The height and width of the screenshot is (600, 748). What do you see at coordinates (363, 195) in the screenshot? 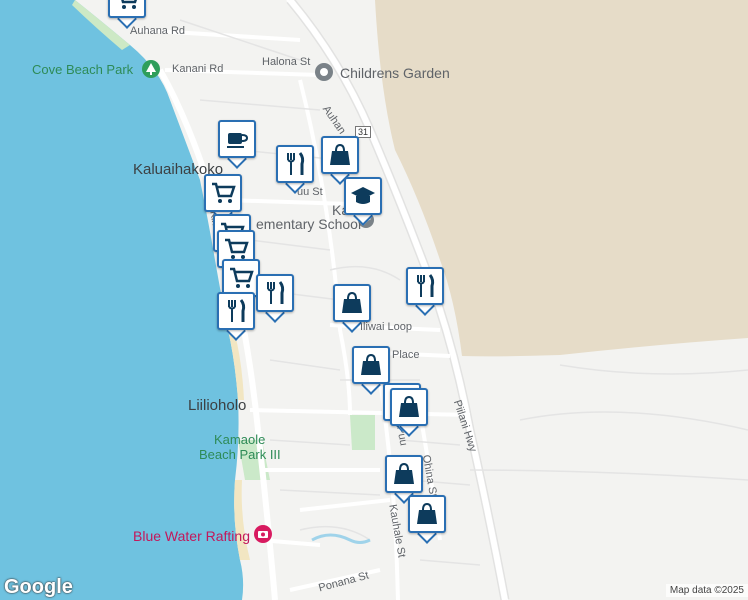
I see `graduation-cap-icon` at bounding box center [363, 195].